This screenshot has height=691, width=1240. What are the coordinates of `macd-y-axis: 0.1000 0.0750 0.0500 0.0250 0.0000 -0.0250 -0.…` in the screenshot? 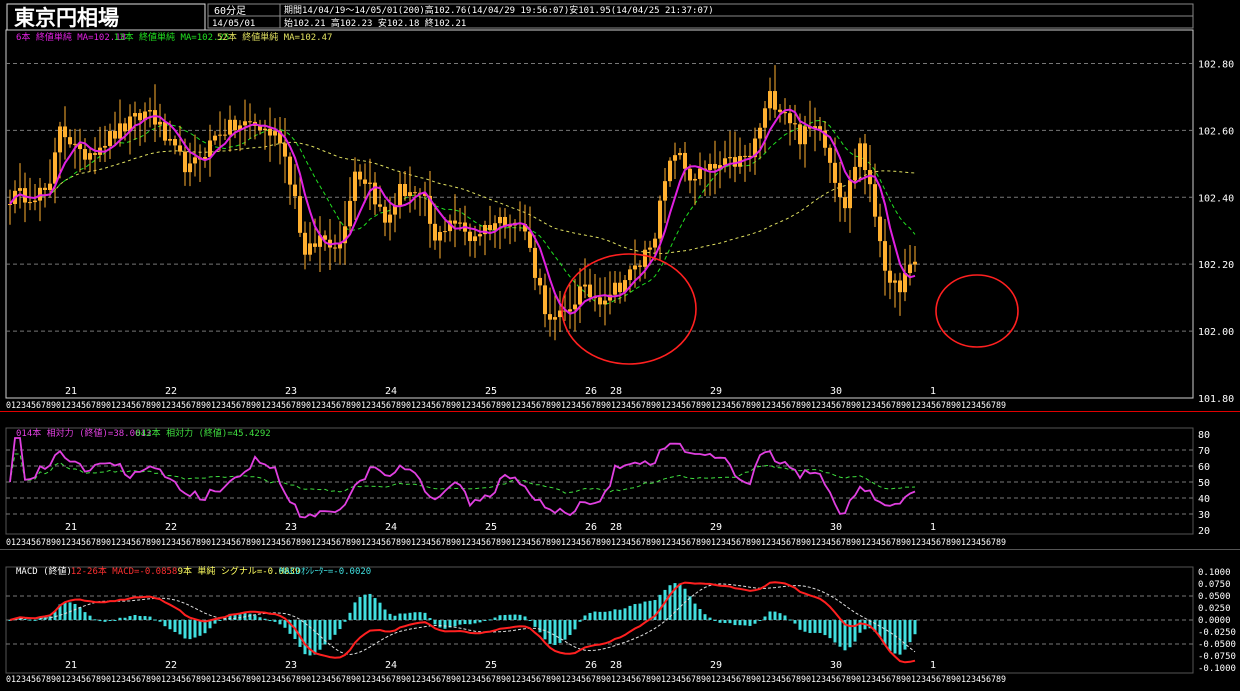 It's located at (1217, 621).